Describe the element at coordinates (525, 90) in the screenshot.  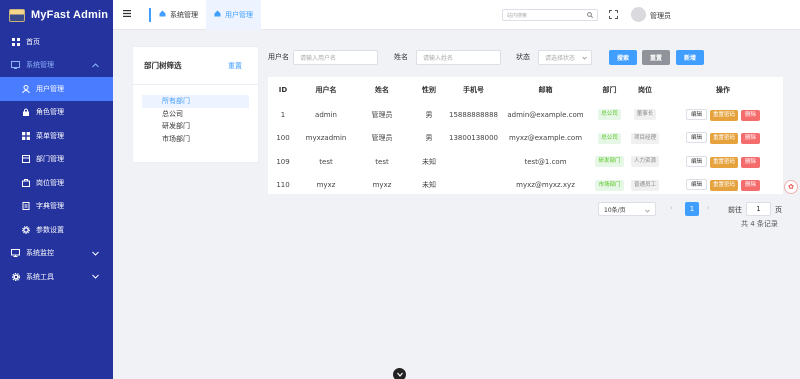
I see `table-header-row: ID 用户名 姓名 性别 手机号 邮箱 部门 岗位 操作` at that location.